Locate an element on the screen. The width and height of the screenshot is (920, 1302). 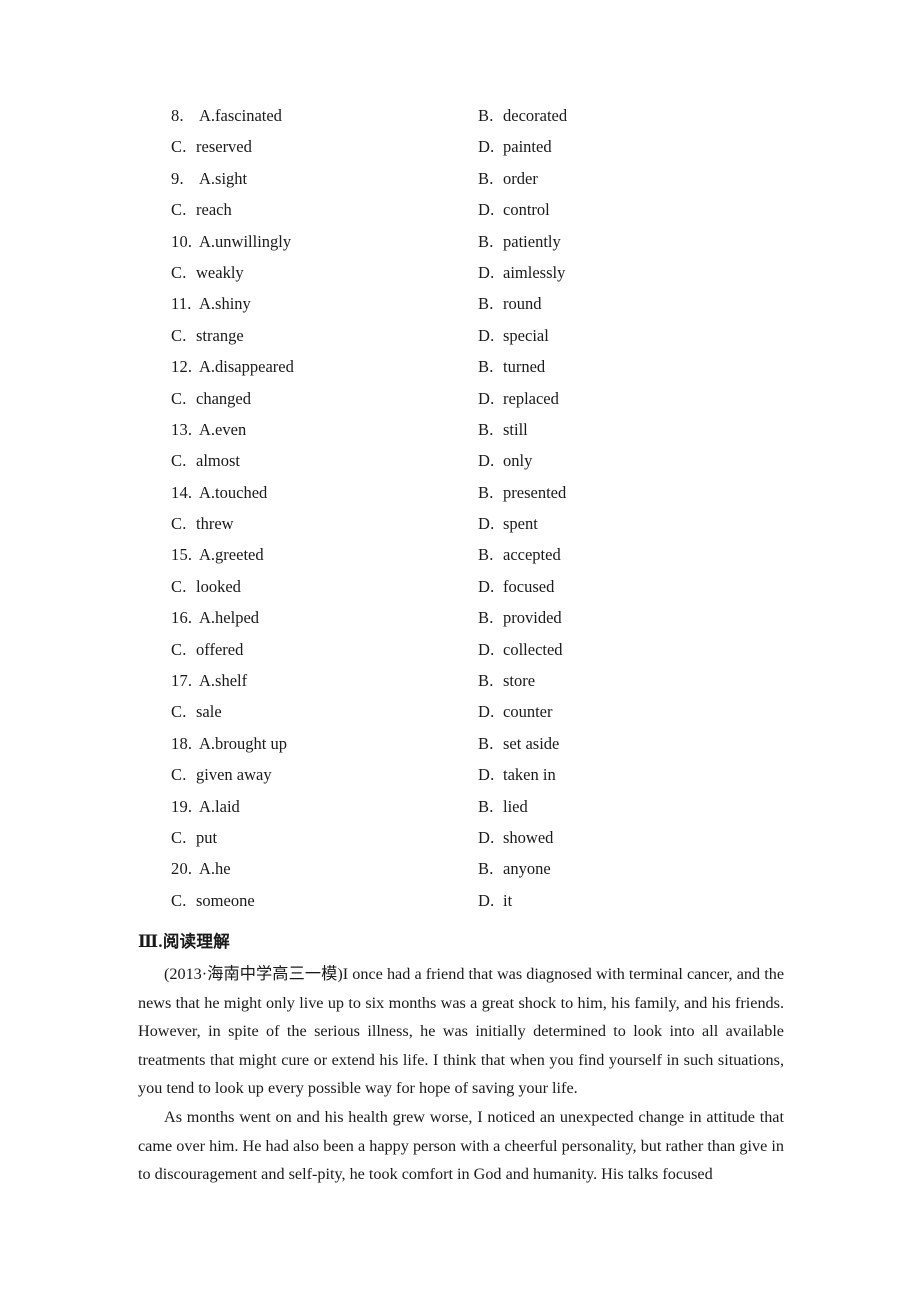
cloze-option-a: 11. A. shiny is located at coordinates (211, 303).